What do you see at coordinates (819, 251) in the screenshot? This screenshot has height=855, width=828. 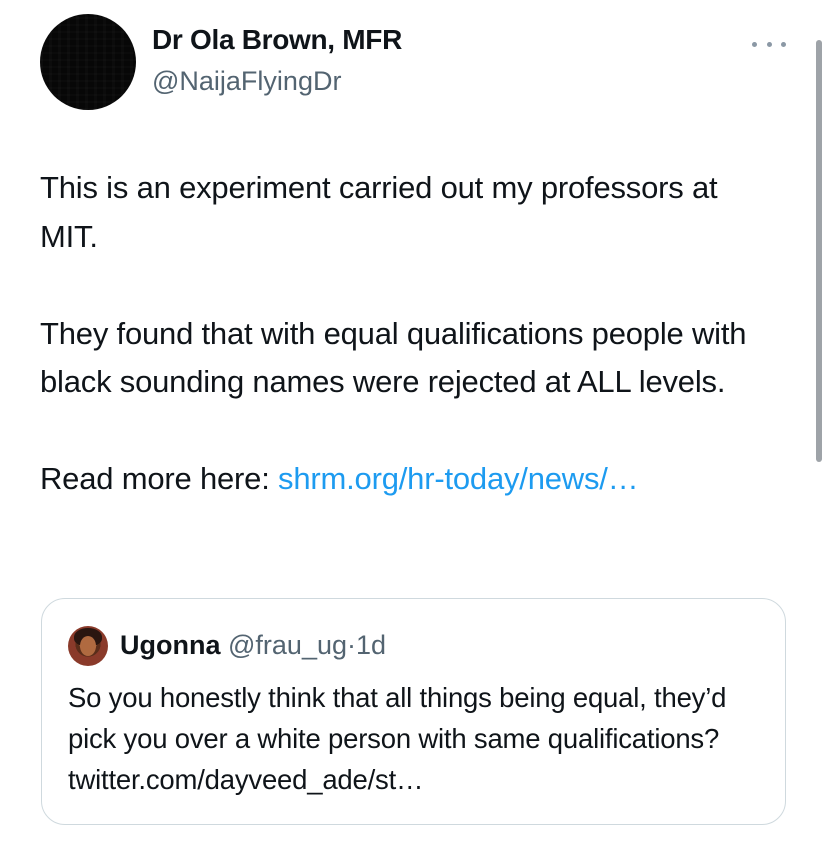 I see `scrollbar` at bounding box center [819, 251].